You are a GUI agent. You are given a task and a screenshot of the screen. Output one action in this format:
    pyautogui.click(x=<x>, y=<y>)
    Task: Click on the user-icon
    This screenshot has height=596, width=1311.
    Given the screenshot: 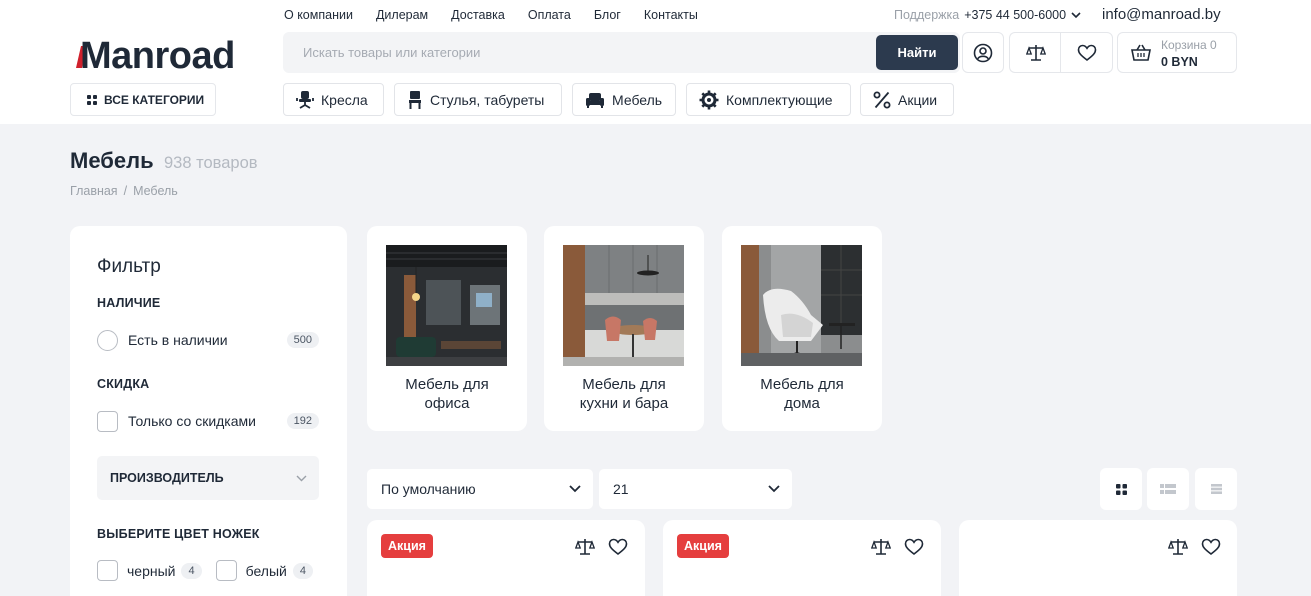 What is the action you would take?
    pyautogui.click(x=983, y=52)
    